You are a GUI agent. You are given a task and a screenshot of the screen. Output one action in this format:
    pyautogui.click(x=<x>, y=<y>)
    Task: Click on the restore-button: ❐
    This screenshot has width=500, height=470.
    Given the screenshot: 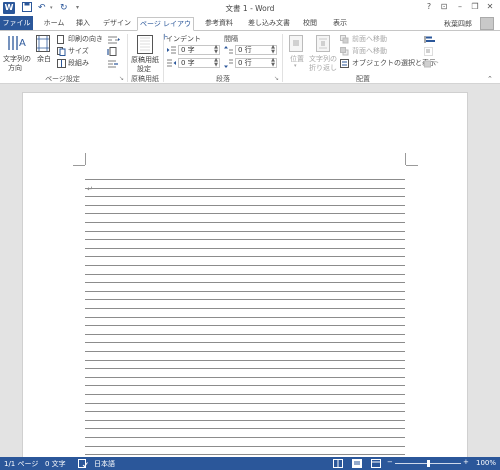 What is the action you would take?
    pyautogui.click(x=475, y=7)
    